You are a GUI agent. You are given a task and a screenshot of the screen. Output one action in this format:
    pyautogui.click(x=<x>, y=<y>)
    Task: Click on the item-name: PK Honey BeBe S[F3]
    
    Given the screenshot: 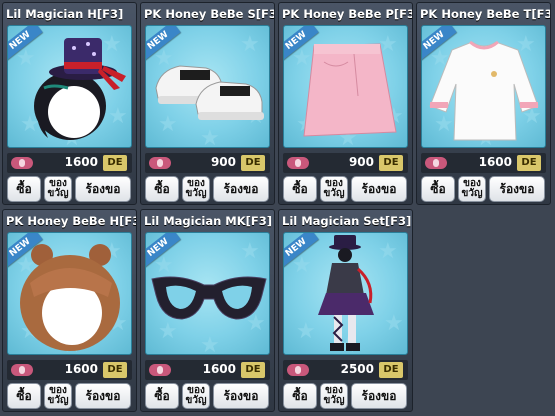 What is the action you would take?
    pyautogui.click(x=209, y=14)
    